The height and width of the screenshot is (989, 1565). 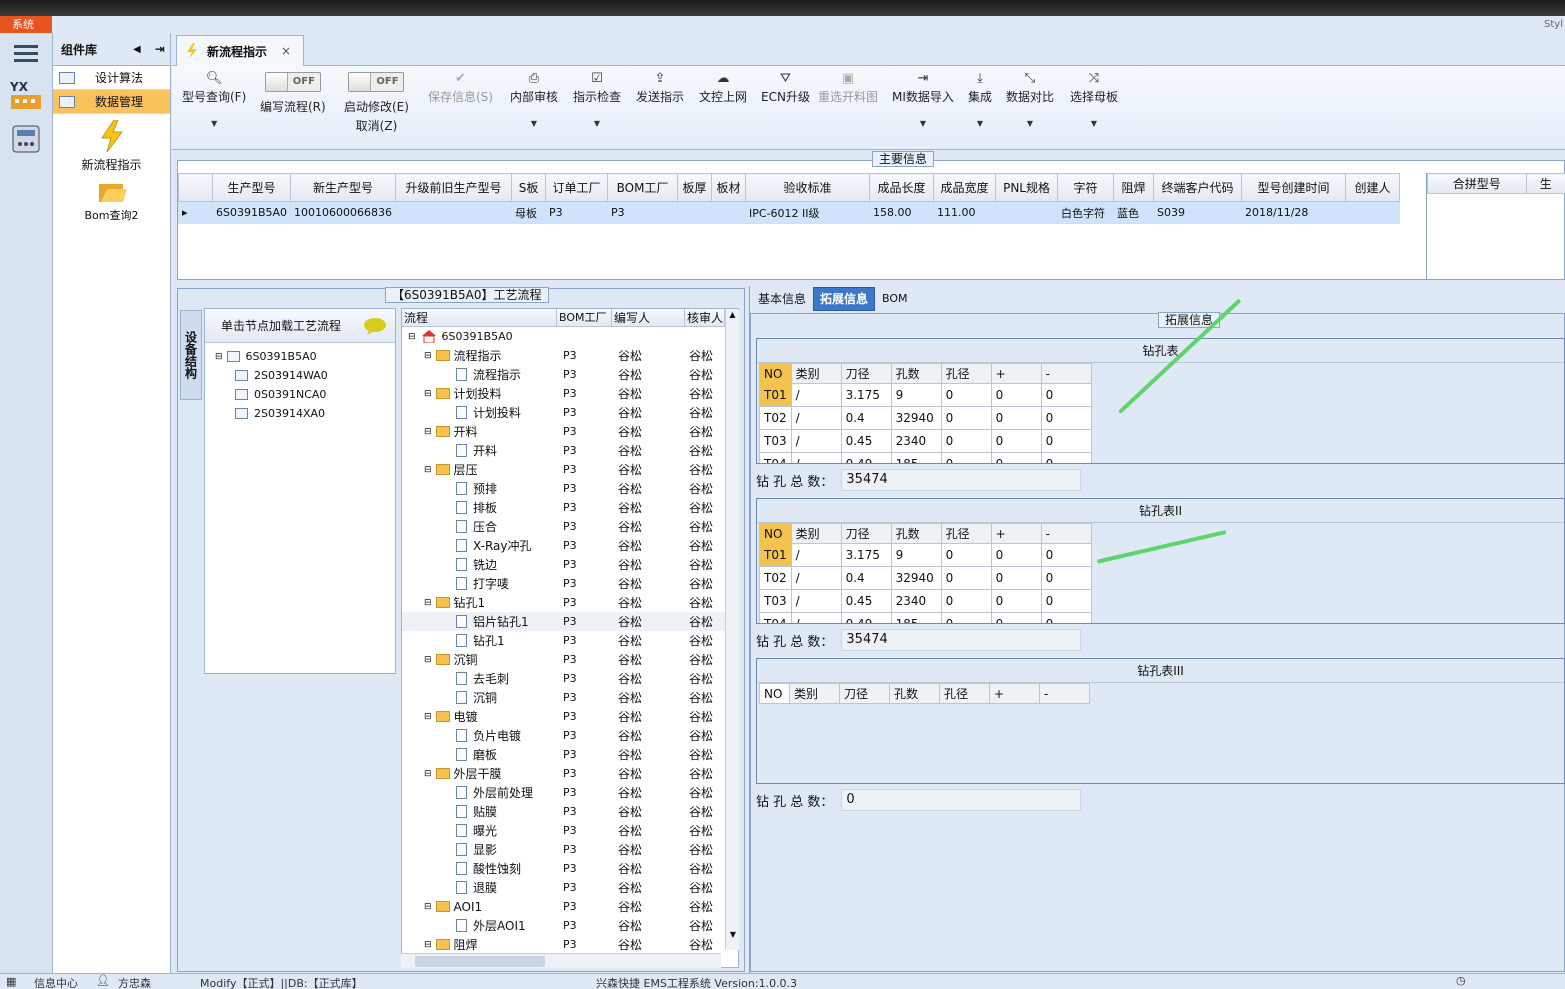 What do you see at coordinates (925, 457) in the screenshot?
I see `drill-row: T04/0.49 185 0 0 0` at bounding box center [925, 457].